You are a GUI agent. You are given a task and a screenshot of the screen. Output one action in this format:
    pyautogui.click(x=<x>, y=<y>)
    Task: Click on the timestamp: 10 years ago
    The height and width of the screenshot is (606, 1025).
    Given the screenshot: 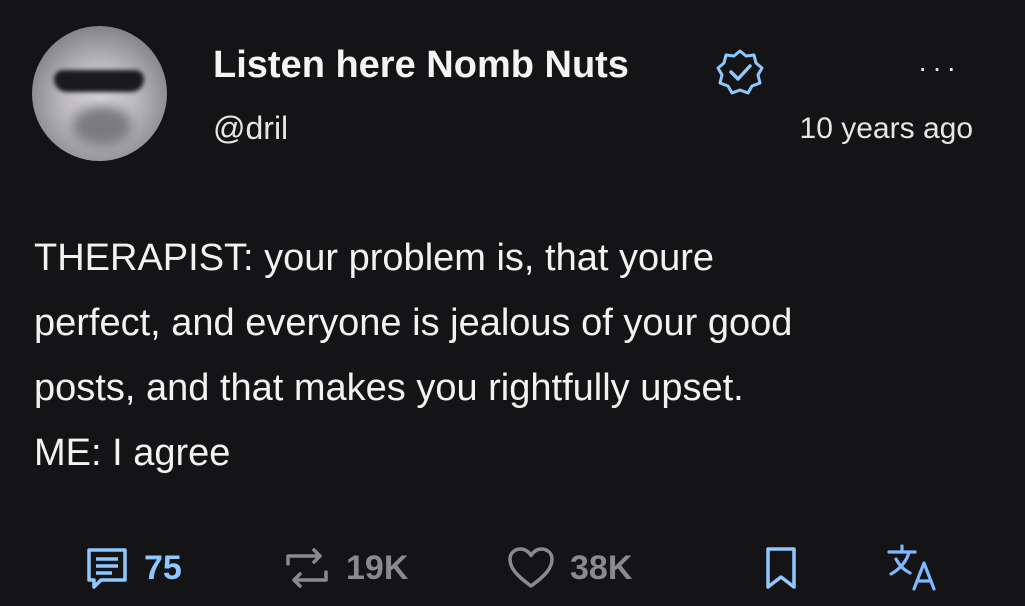 What is the action you would take?
    pyautogui.click(x=886, y=128)
    